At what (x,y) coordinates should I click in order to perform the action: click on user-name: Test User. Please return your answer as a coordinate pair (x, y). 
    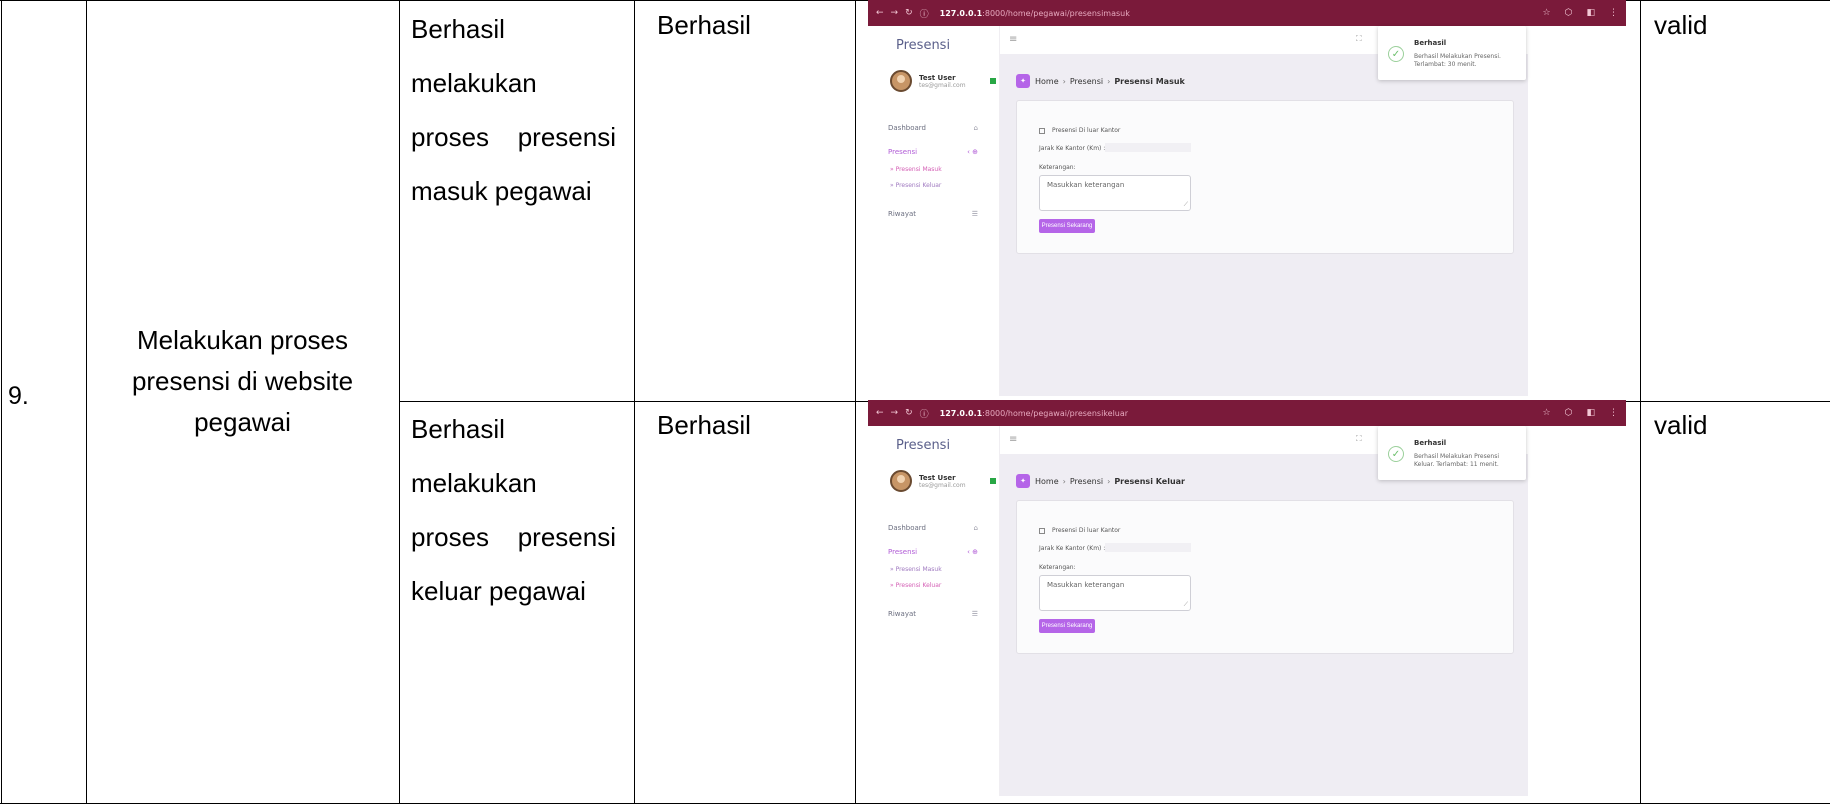
    Looking at the image, I should click on (937, 77).